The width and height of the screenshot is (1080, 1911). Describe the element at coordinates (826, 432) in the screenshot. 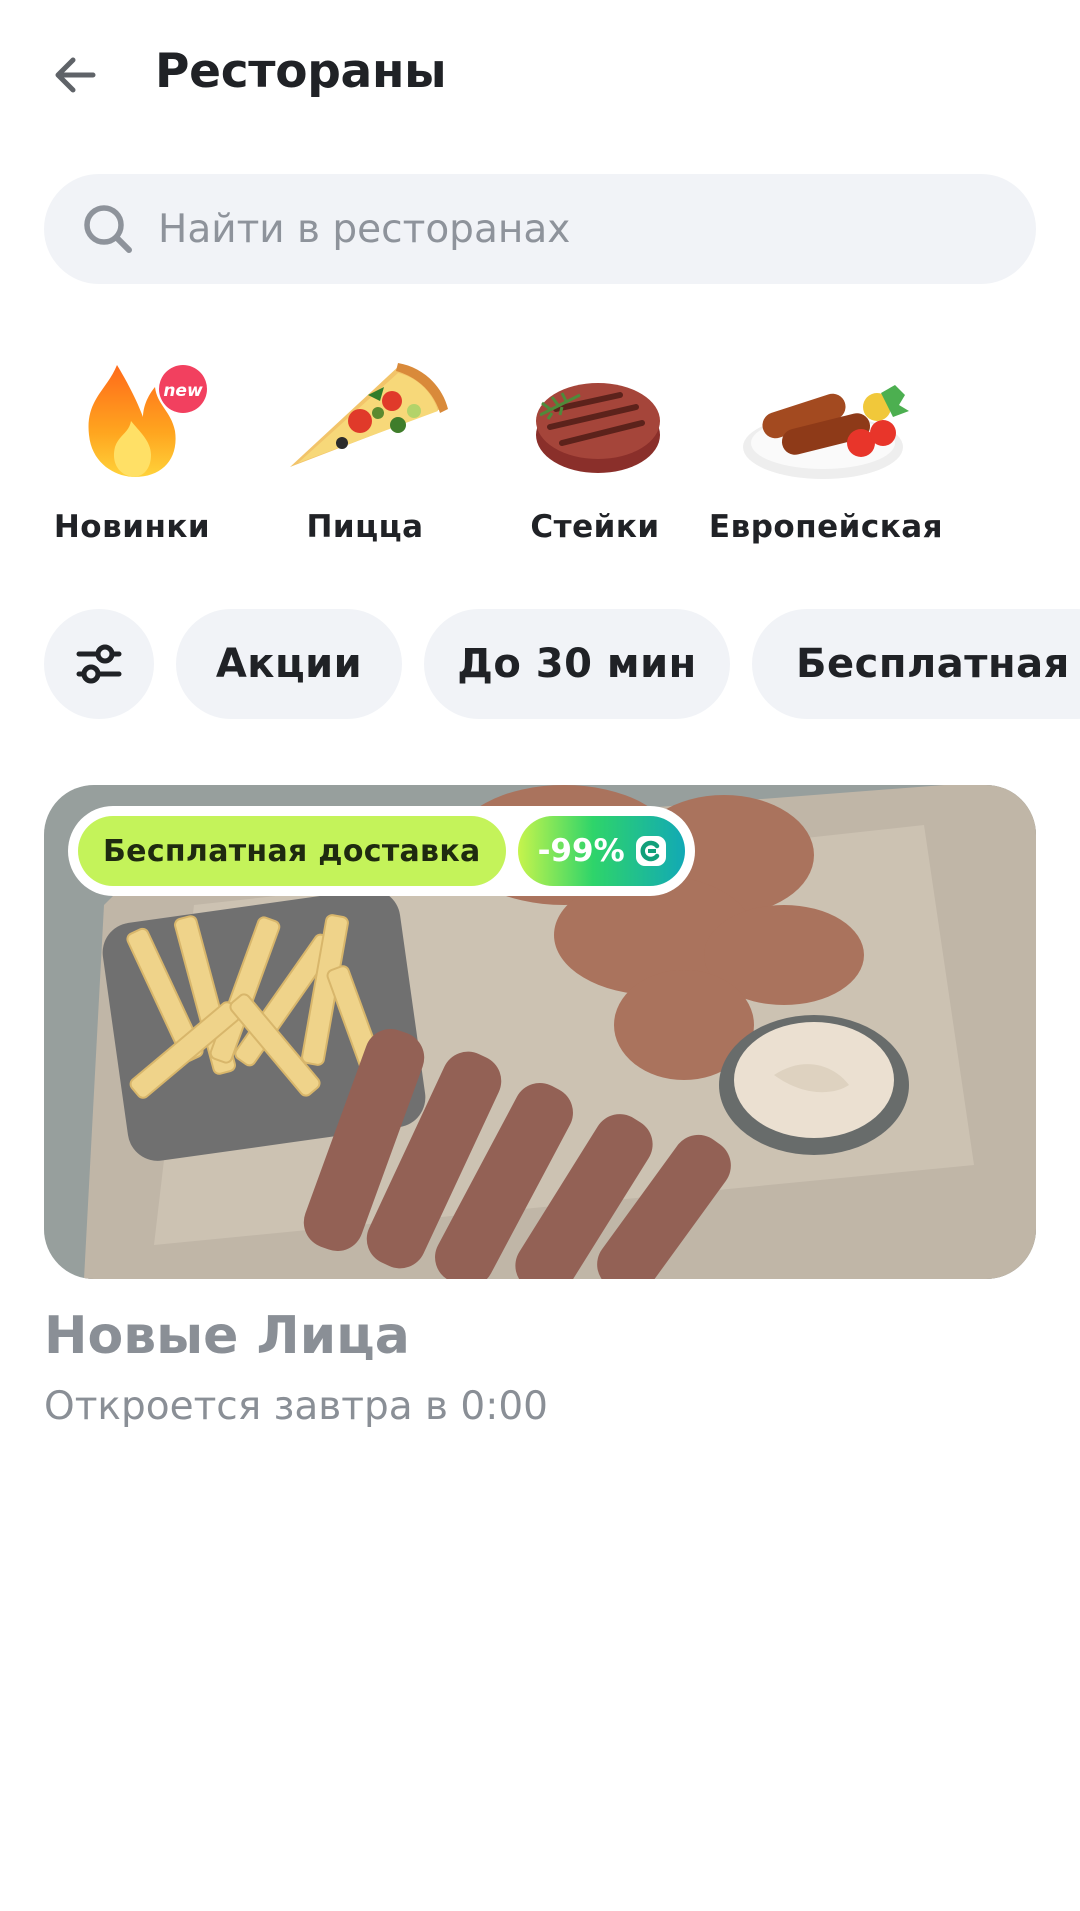

I see `sausage-plate-icon` at that location.